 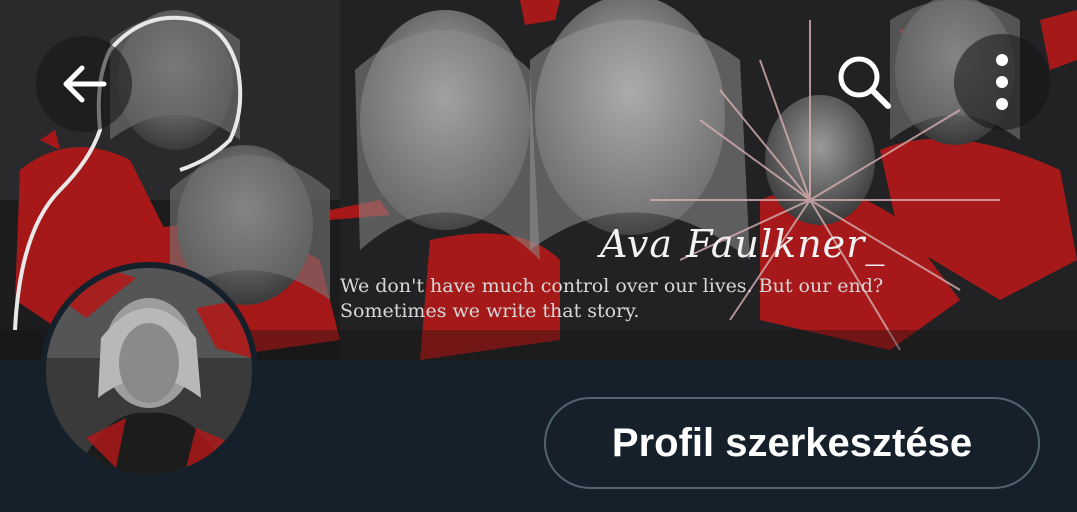 I want to click on back-button, so click(x=84, y=84).